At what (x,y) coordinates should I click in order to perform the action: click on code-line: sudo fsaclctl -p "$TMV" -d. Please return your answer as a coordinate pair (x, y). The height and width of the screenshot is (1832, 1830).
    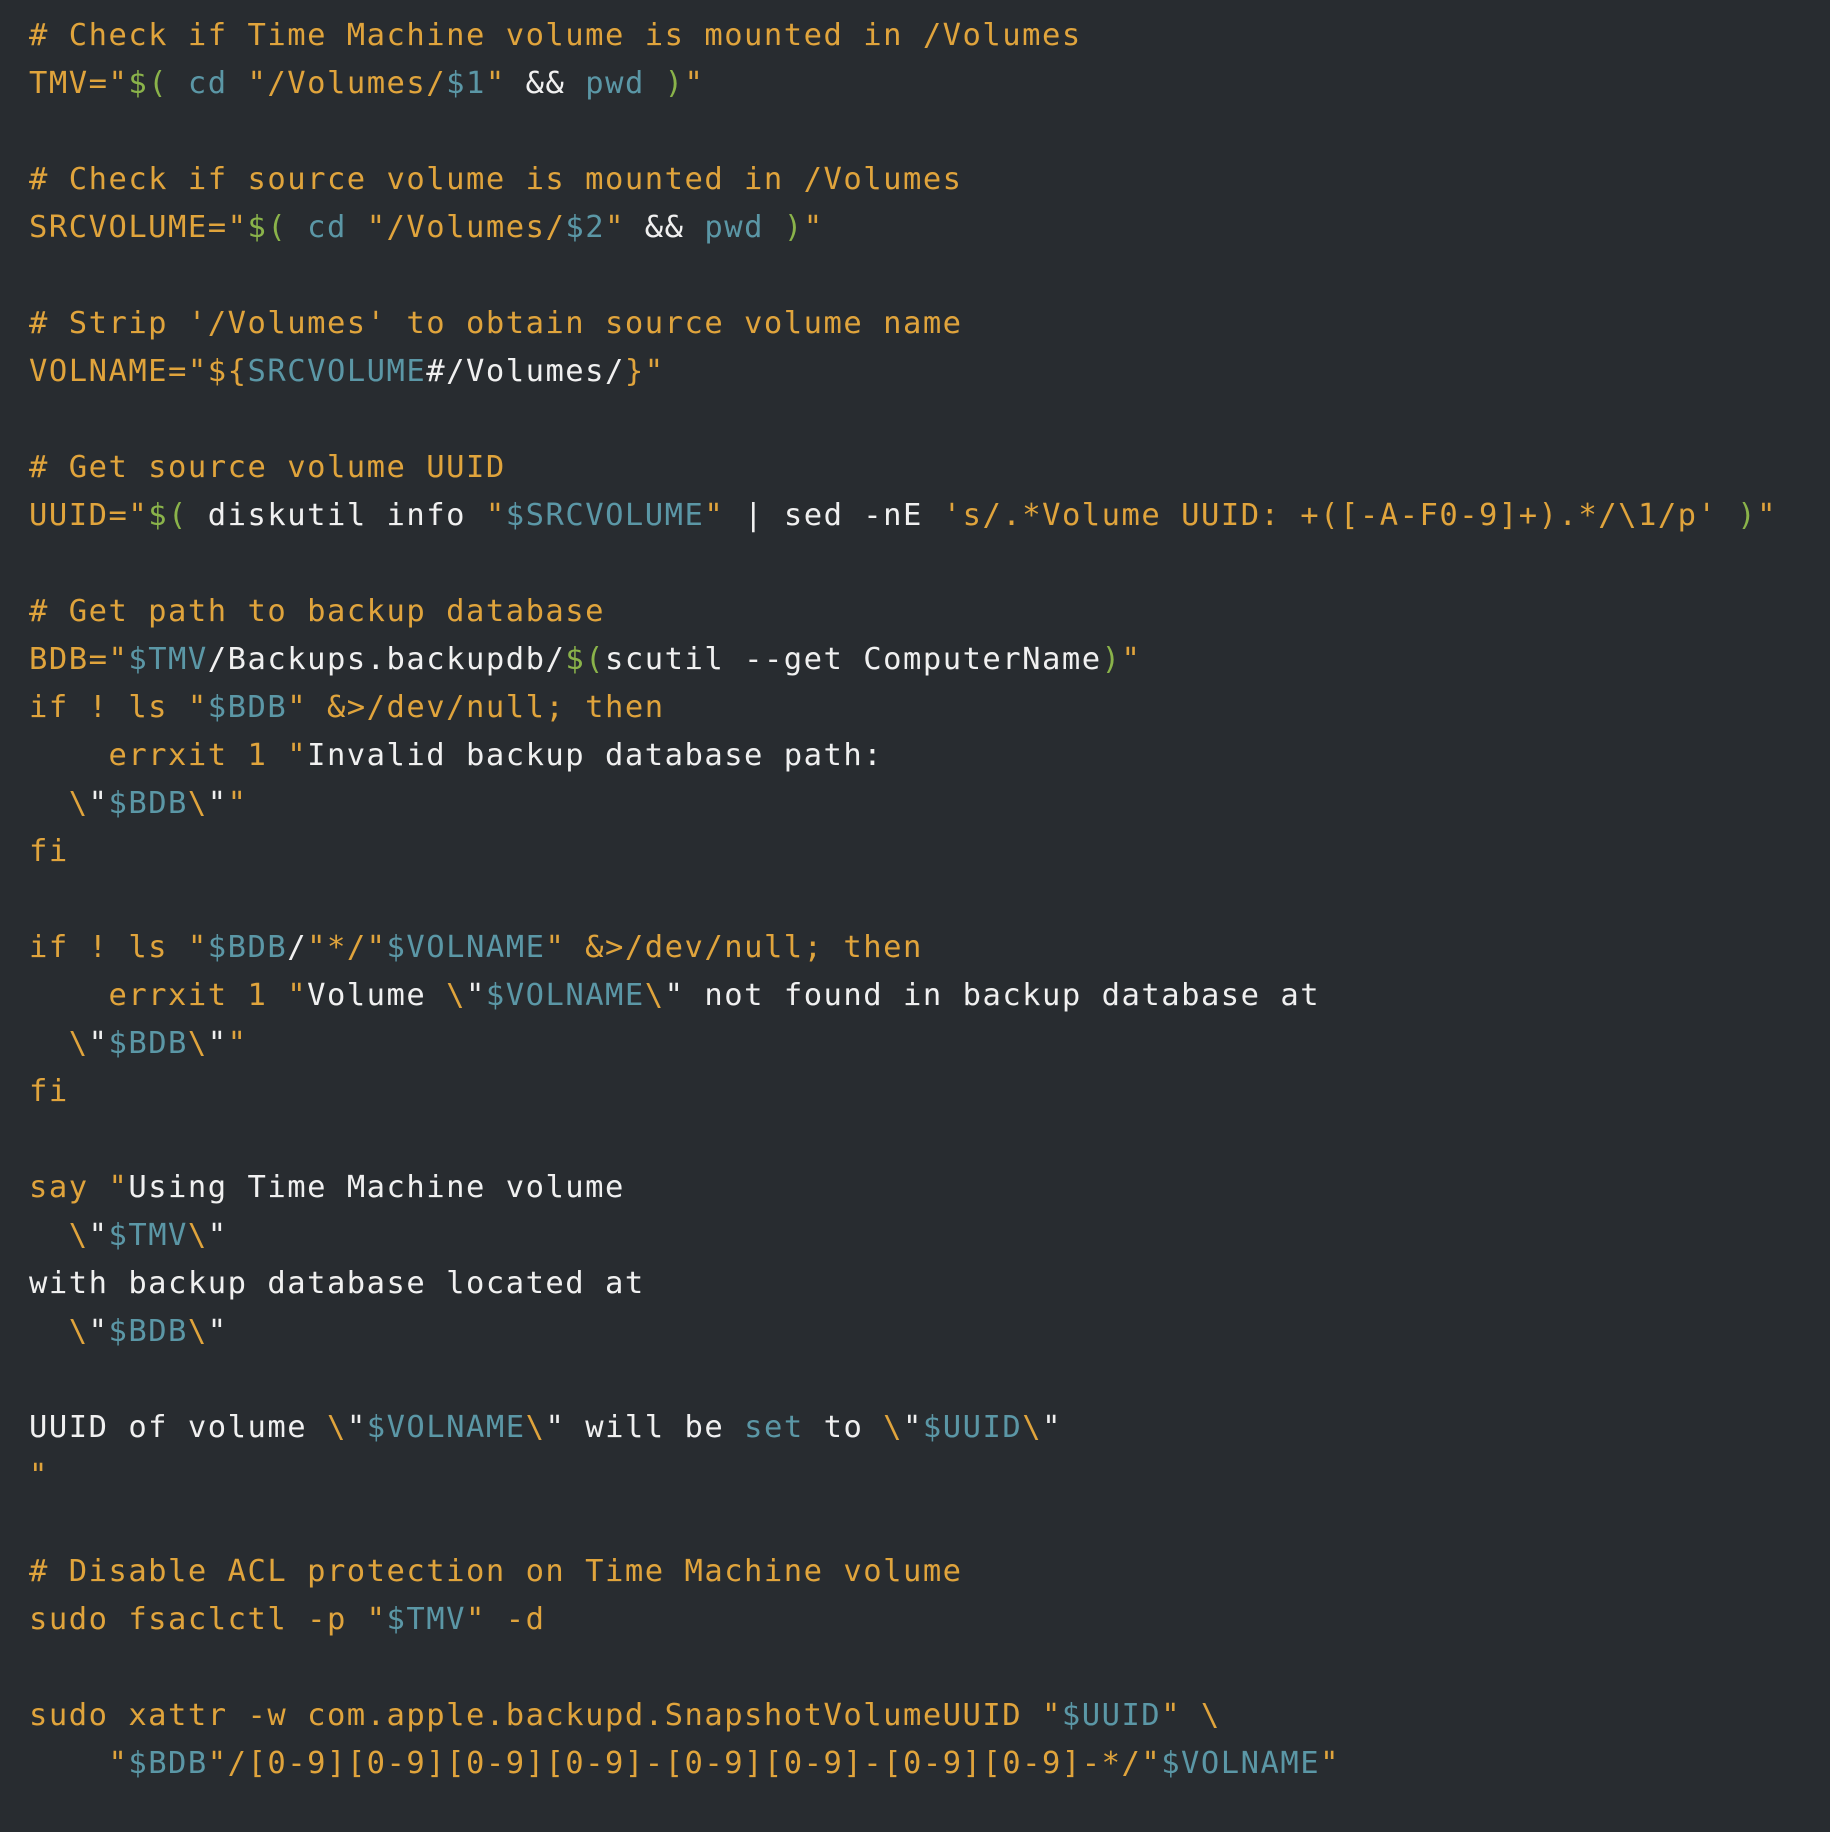
    Looking at the image, I should click on (929, 1620).